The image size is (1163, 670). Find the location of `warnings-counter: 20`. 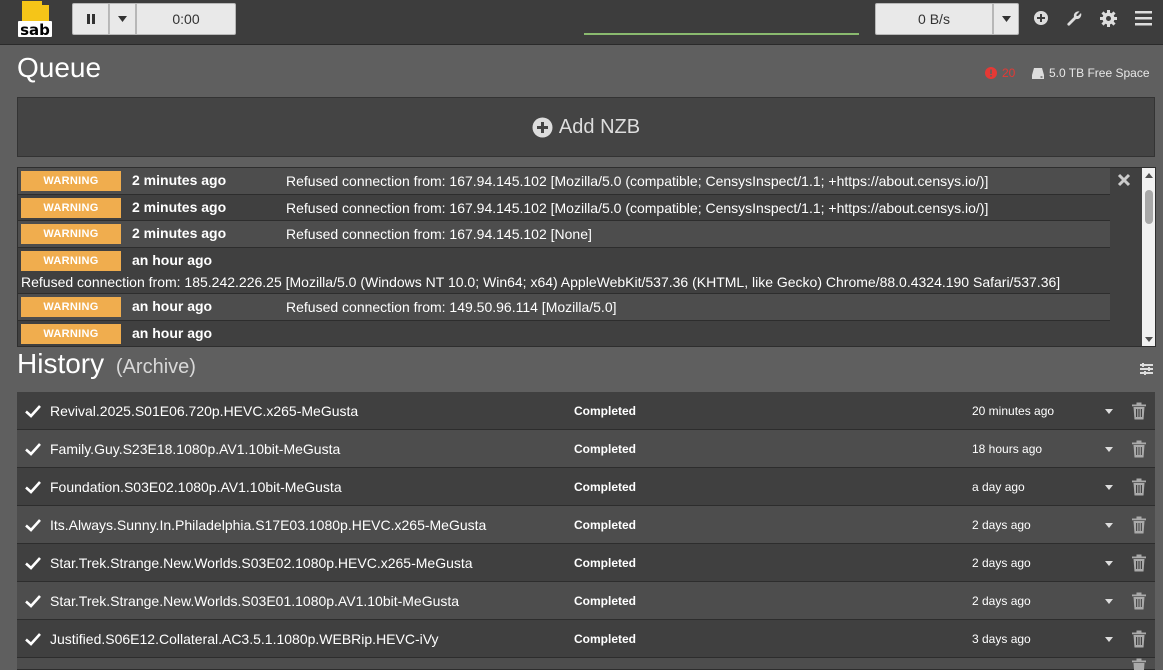

warnings-counter: 20 is located at coordinates (1000, 73).